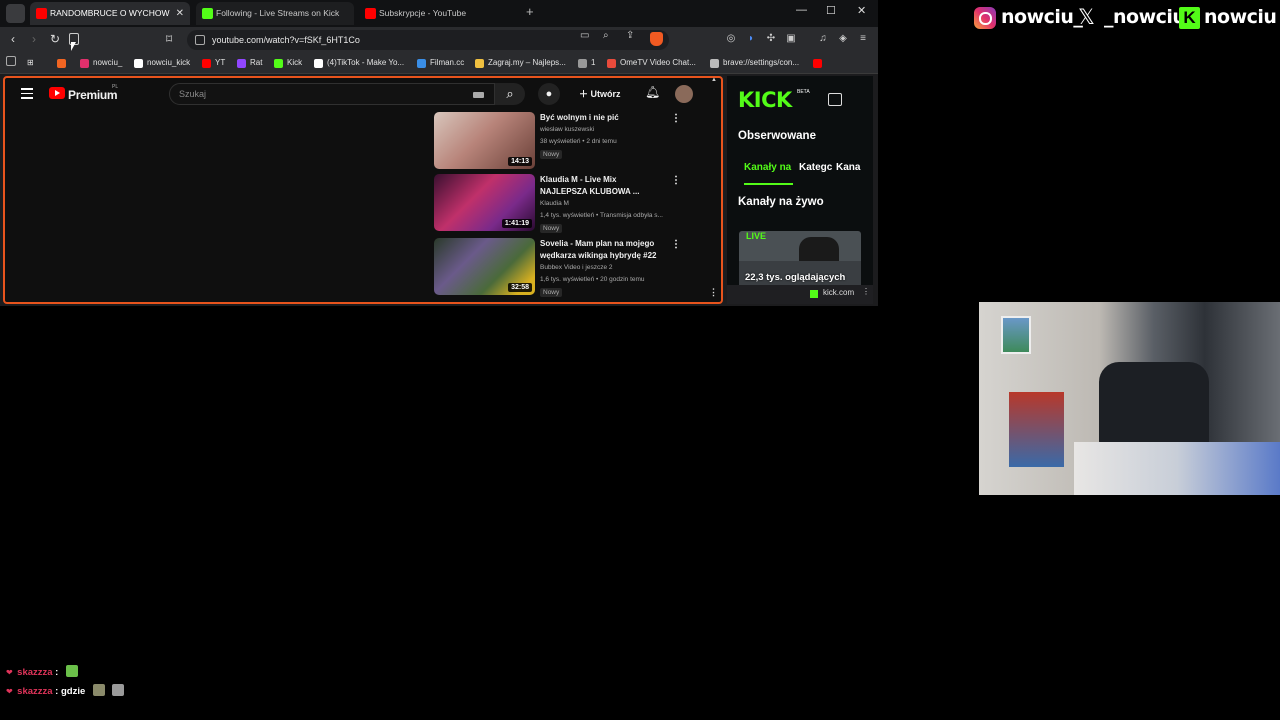 The image size is (1280, 720). What do you see at coordinates (93, 95) in the screenshot?
I see `youtube-brand: Premium` at bounding box center [93, 95].